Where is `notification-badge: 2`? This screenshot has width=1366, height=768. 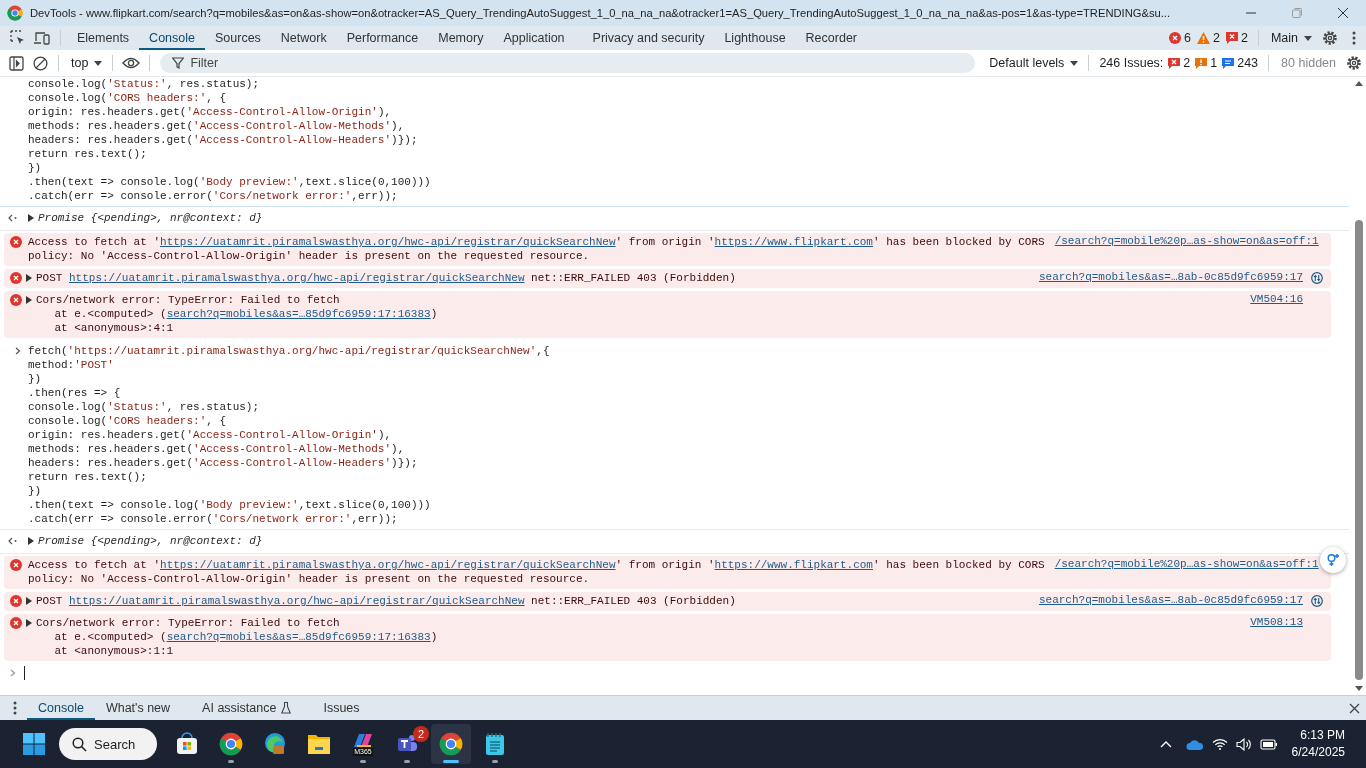 notification-badge: 2 is located at coordinates (421, 734).